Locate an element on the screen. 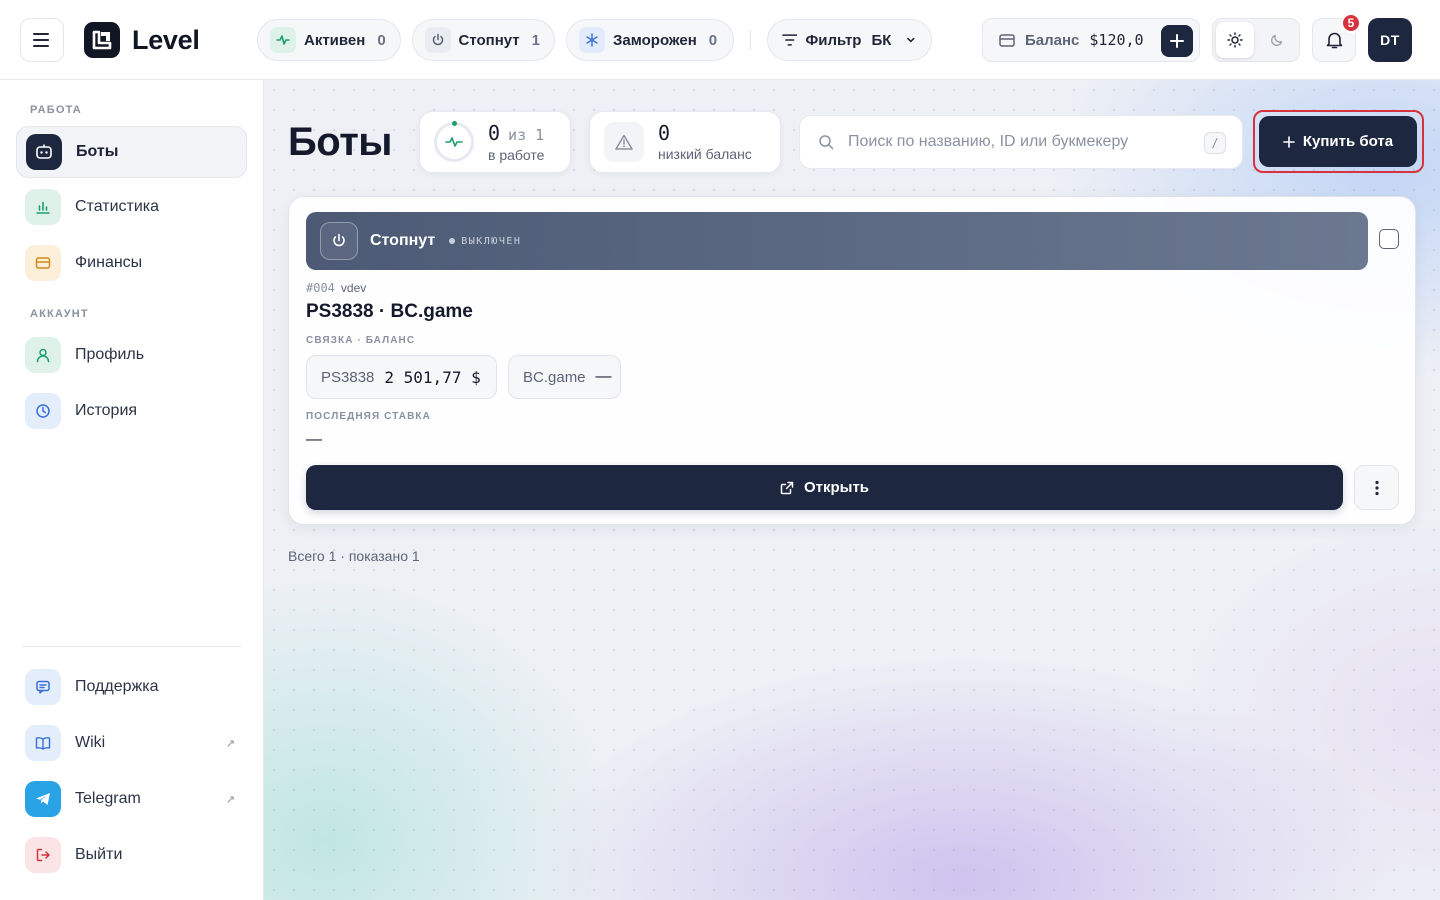 Image resolution: width=1440 pixels, height=900 pixels. chip-frozen-label: Заморожен is located at coordinates (655, 40).